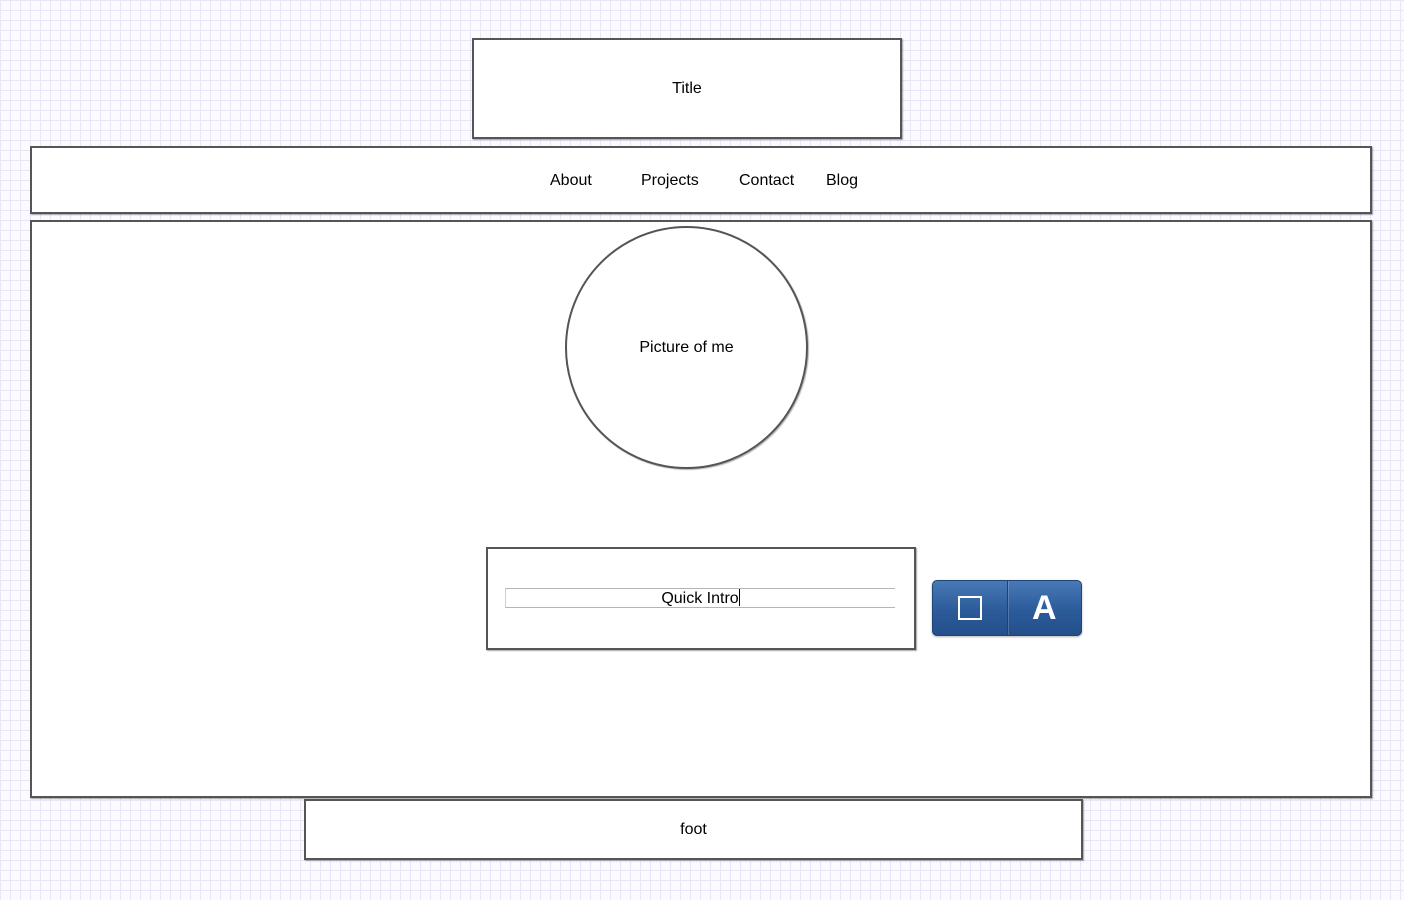 The image size is (1404, 900). What do you see at coordinates (670, 181) in the screenshot?
I see `nav-item-projects: Projects` at bounding box center [670, 181].